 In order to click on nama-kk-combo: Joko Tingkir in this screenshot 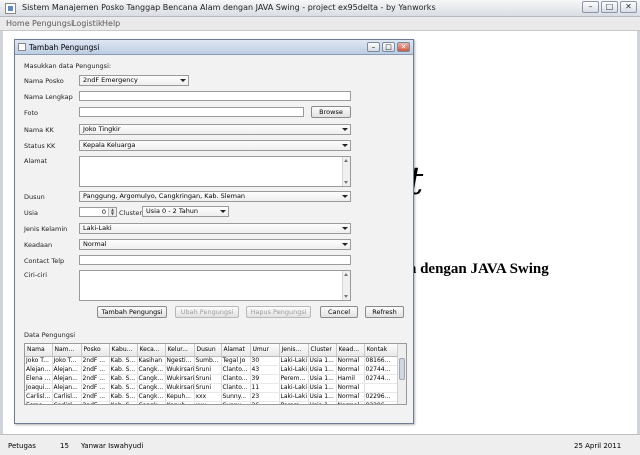, I will do `click(215, 129)`.